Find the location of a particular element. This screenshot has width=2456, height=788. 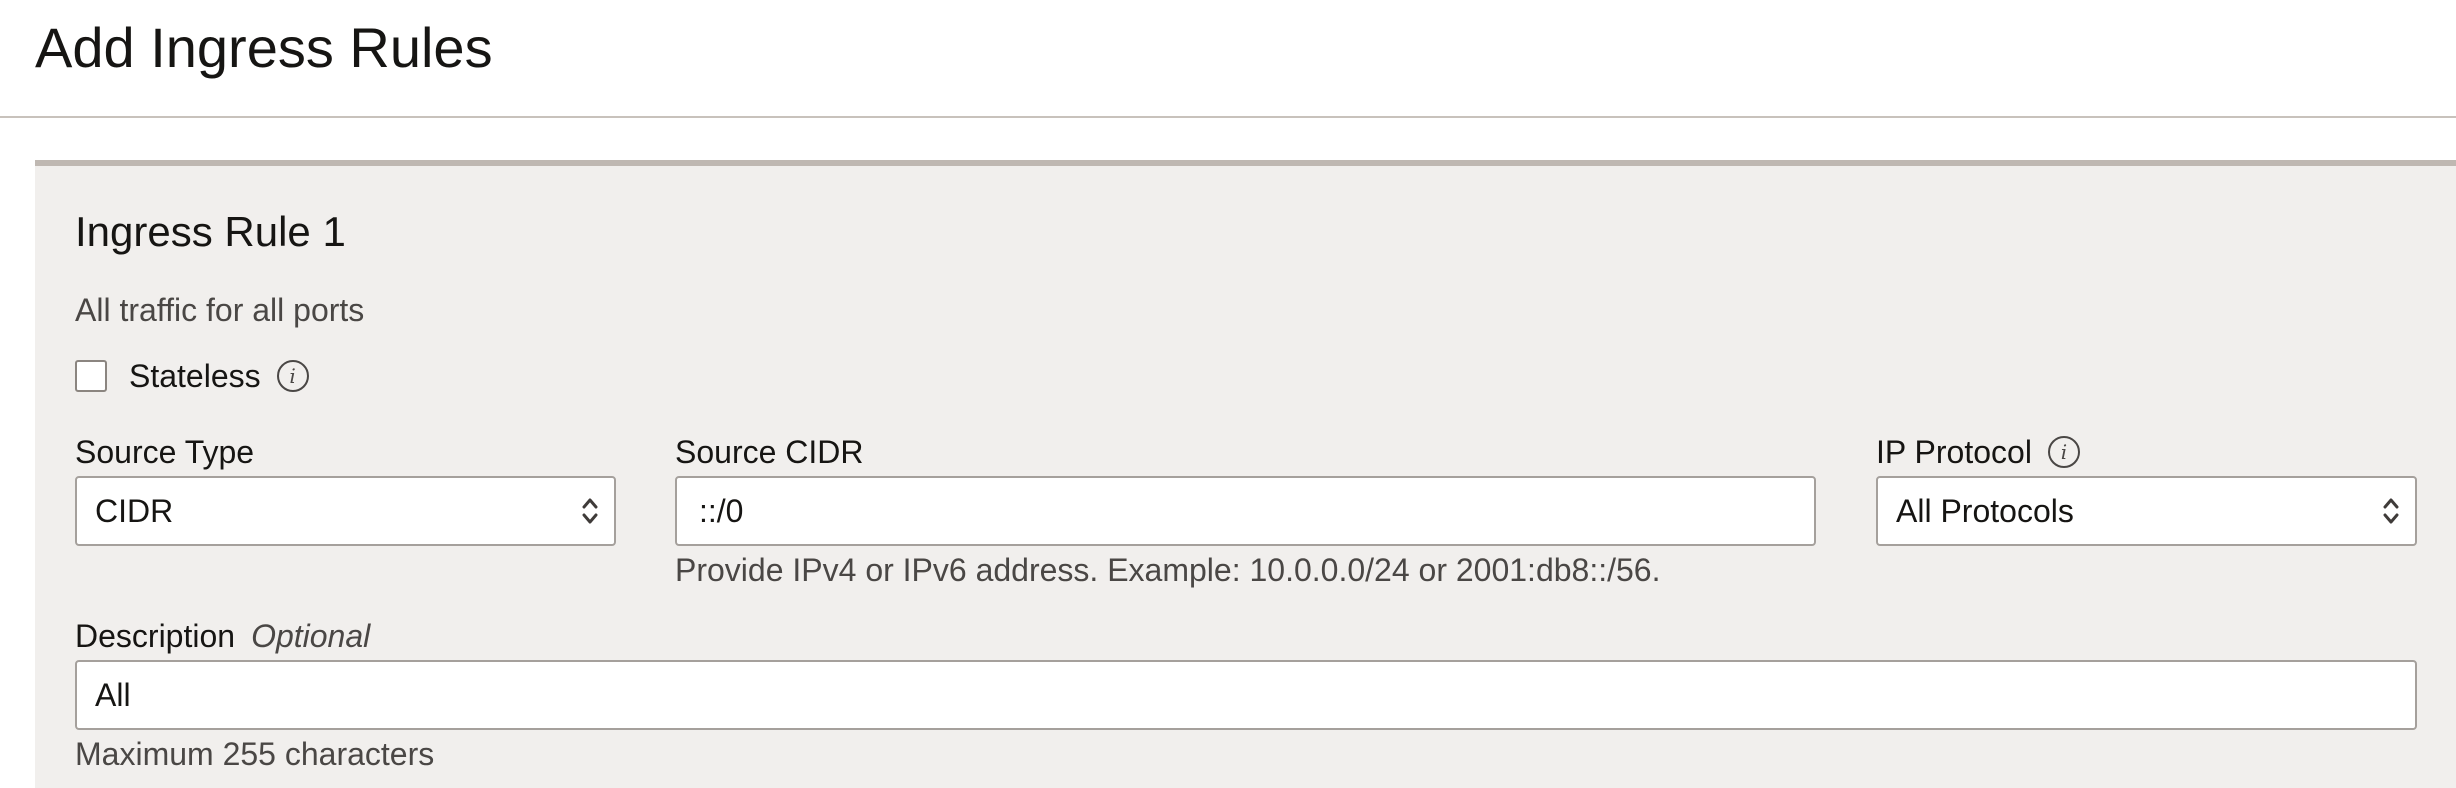

description-input: All is located at coordinates (1246, 695).